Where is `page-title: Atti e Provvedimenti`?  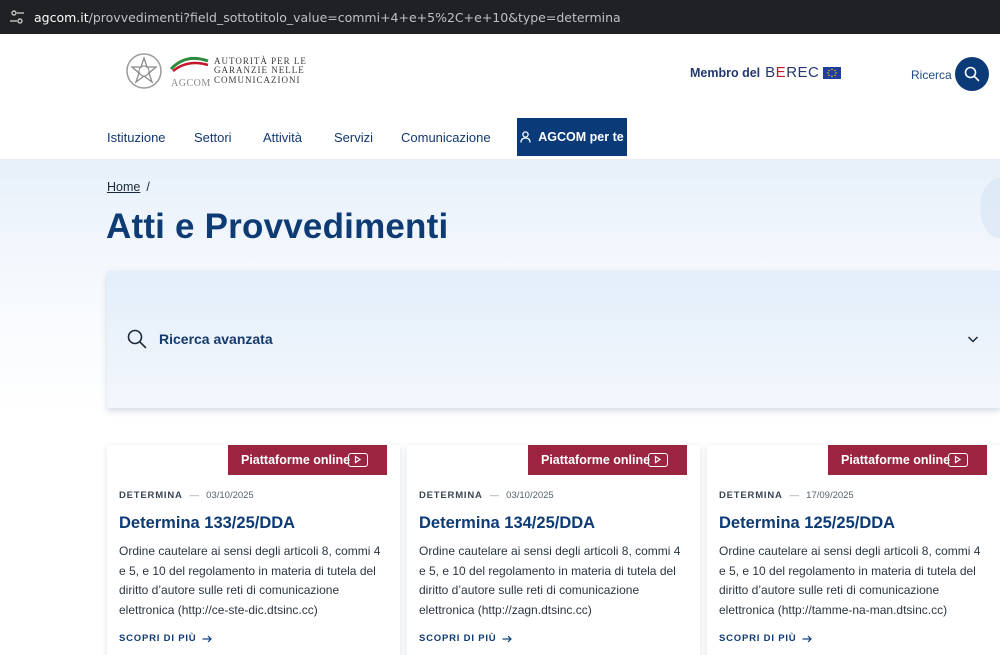
page-title: Atti e Provvedimenti is located at coordinates (277, 226).